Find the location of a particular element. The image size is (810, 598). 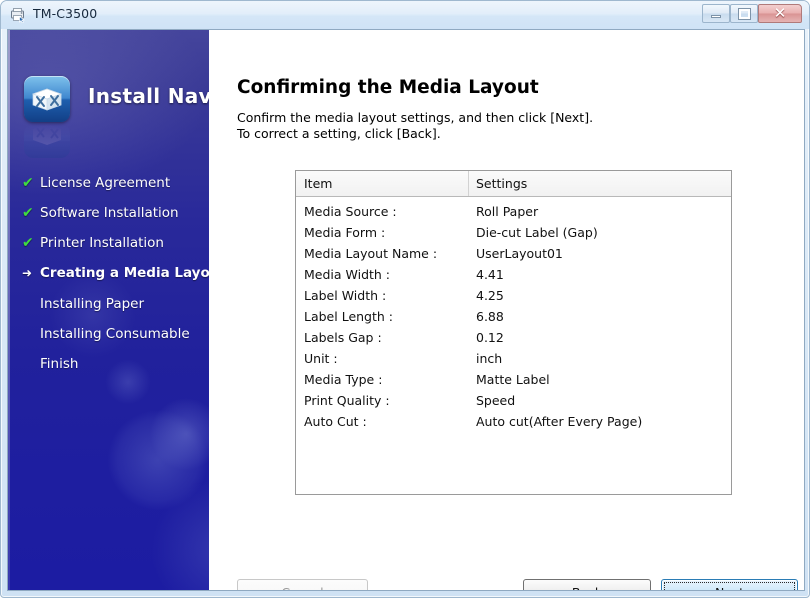

sidebar-item-creating-a-media-layout: ➜ Creating a Media Layout is located at coordinates (124, 273).